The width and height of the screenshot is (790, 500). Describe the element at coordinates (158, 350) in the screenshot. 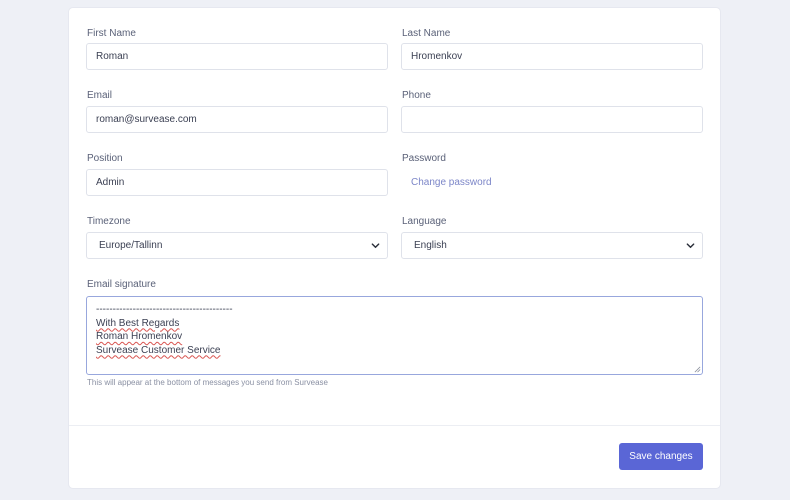

I see `signature-line-company: Survease Customer Service` at that location.